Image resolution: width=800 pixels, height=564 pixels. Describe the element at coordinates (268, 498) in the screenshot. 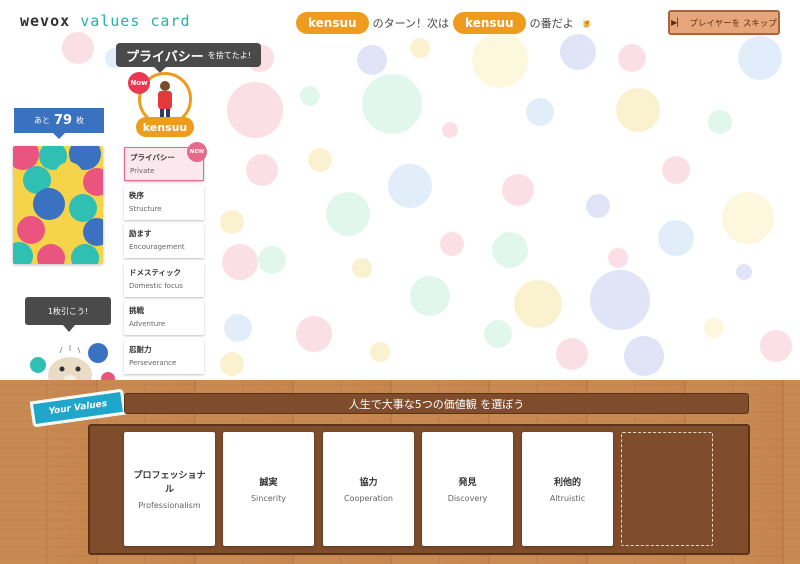

I see `card-en: Sincerity` at that location.